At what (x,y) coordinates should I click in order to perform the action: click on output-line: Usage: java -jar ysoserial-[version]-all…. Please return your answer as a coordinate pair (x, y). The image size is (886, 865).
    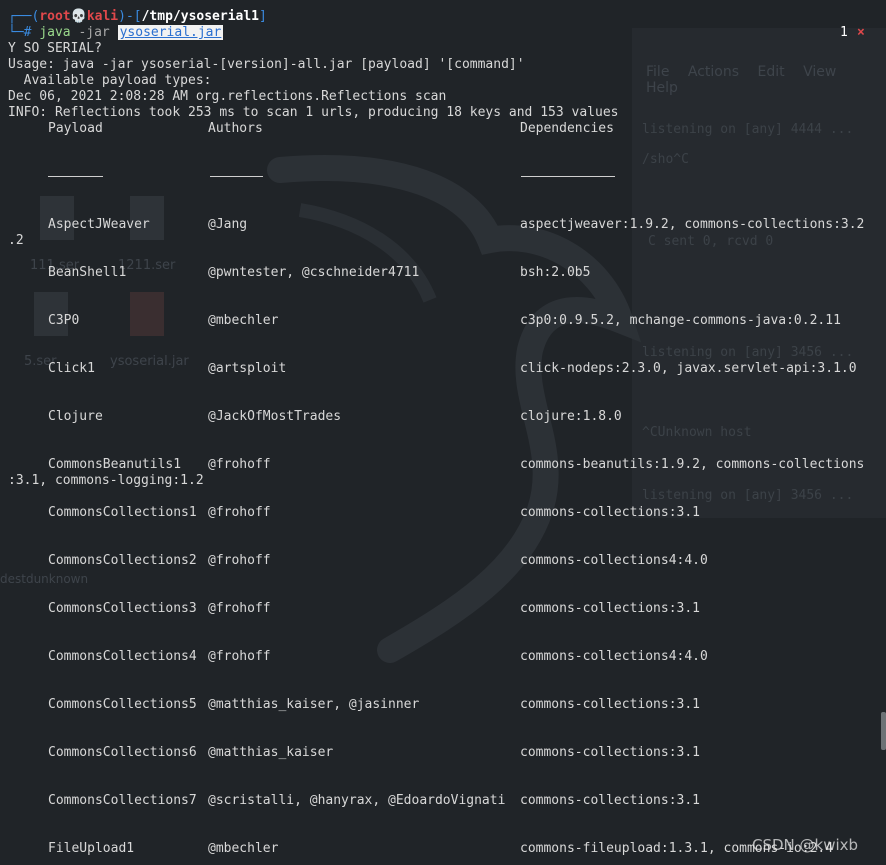
    Looking at the image, I should click on (266, 64).